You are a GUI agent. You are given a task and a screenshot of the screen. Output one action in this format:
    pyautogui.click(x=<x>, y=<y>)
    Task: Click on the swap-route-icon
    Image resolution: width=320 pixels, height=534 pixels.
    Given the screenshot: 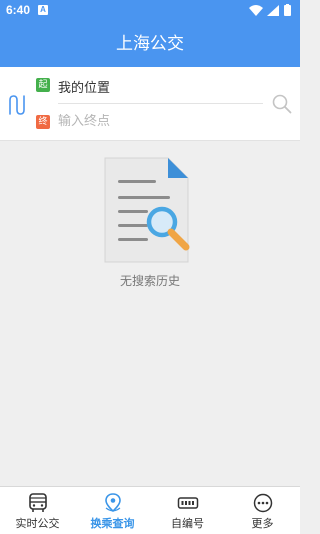 What is the action you would take?
    pyautogui.click(x=17, y=107)
    